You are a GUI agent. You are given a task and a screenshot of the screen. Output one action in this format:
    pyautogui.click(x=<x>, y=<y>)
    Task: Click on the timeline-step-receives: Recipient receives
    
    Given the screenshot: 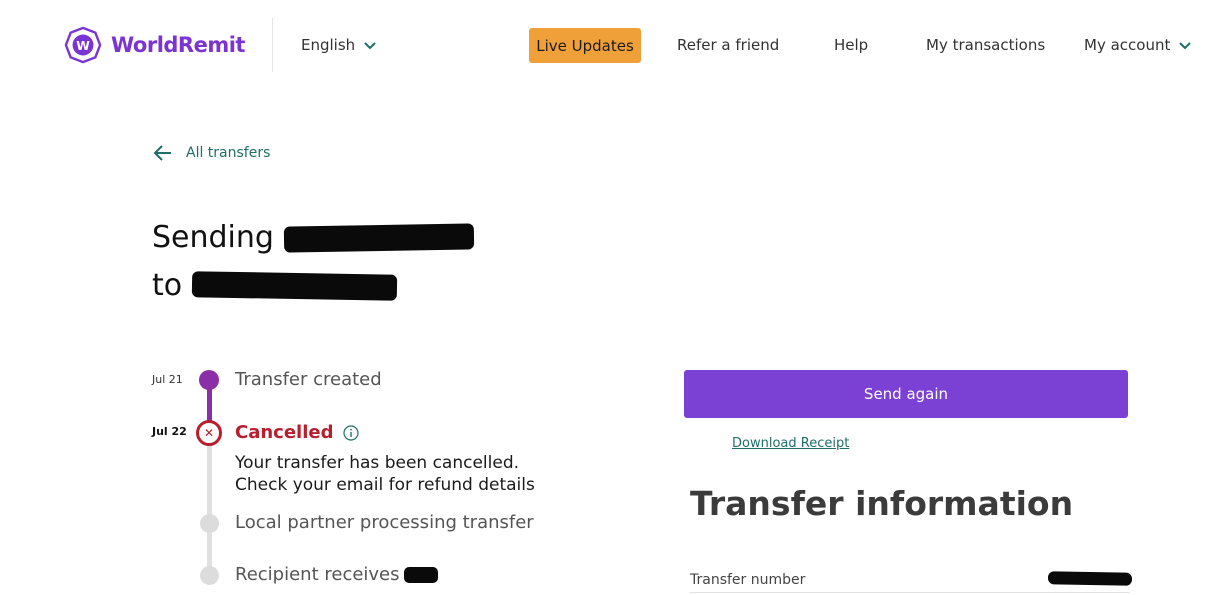 What is the action you would take?
    pyautogui.click(x=317, y=574)
    